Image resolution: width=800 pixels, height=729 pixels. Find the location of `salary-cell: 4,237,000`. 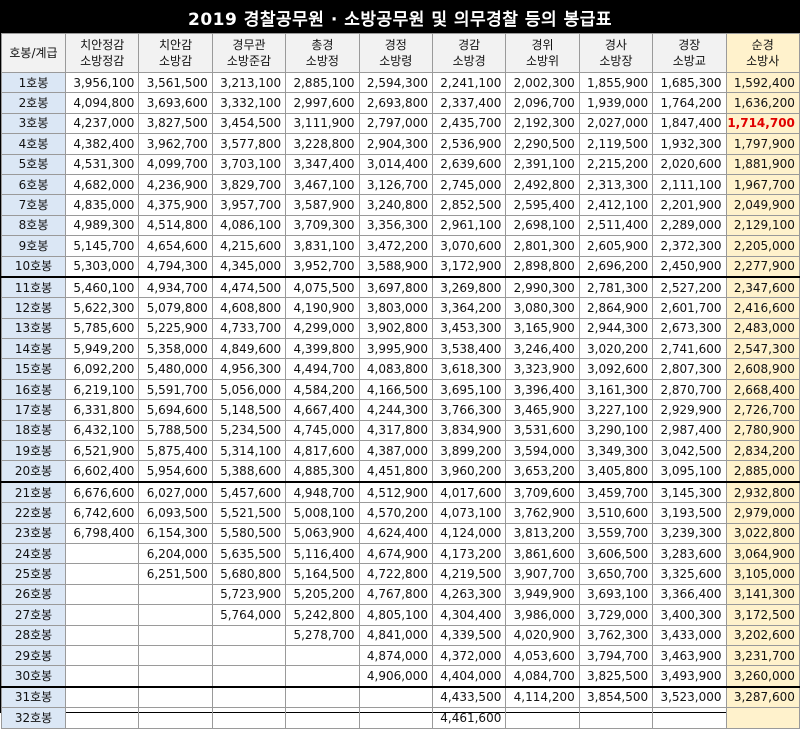

salary-cell: 4,237,000 is located at coordinates (102, 123).